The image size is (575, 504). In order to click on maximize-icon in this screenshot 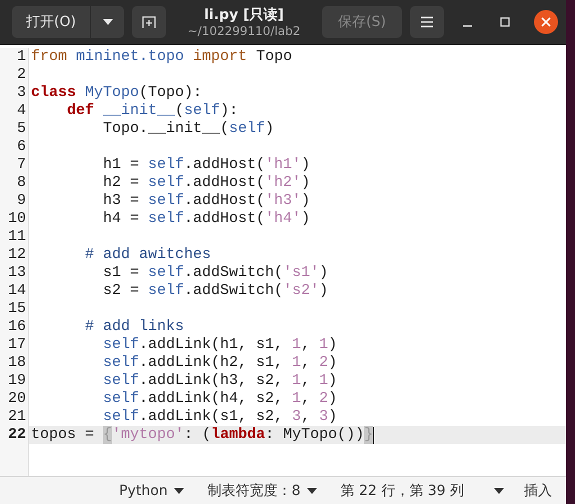, I will do `click(505, 22)`.